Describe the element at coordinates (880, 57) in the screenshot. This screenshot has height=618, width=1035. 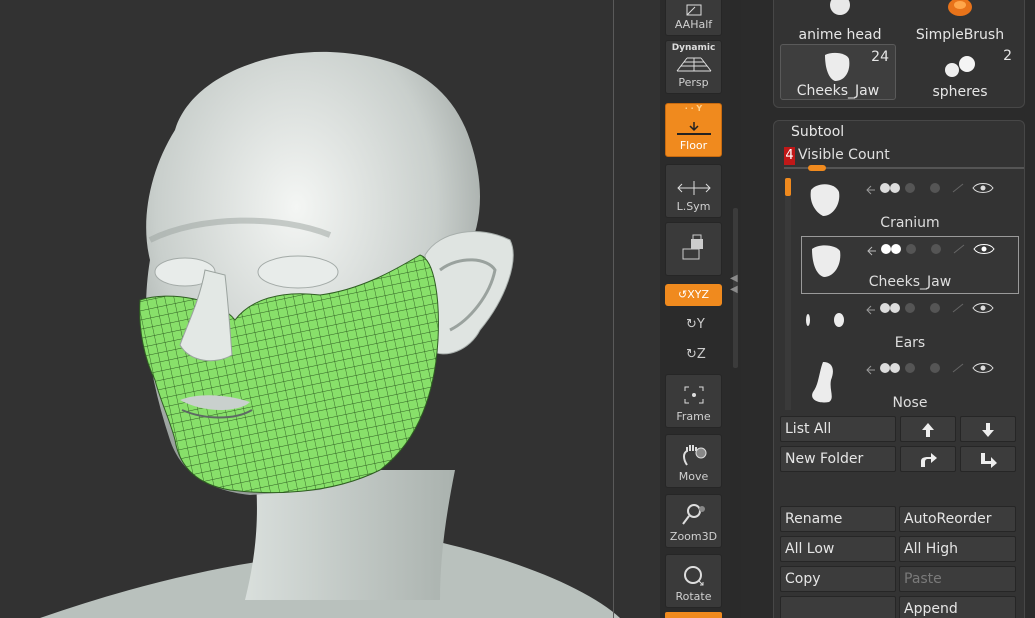
I see `tool-count: 24` at that location.